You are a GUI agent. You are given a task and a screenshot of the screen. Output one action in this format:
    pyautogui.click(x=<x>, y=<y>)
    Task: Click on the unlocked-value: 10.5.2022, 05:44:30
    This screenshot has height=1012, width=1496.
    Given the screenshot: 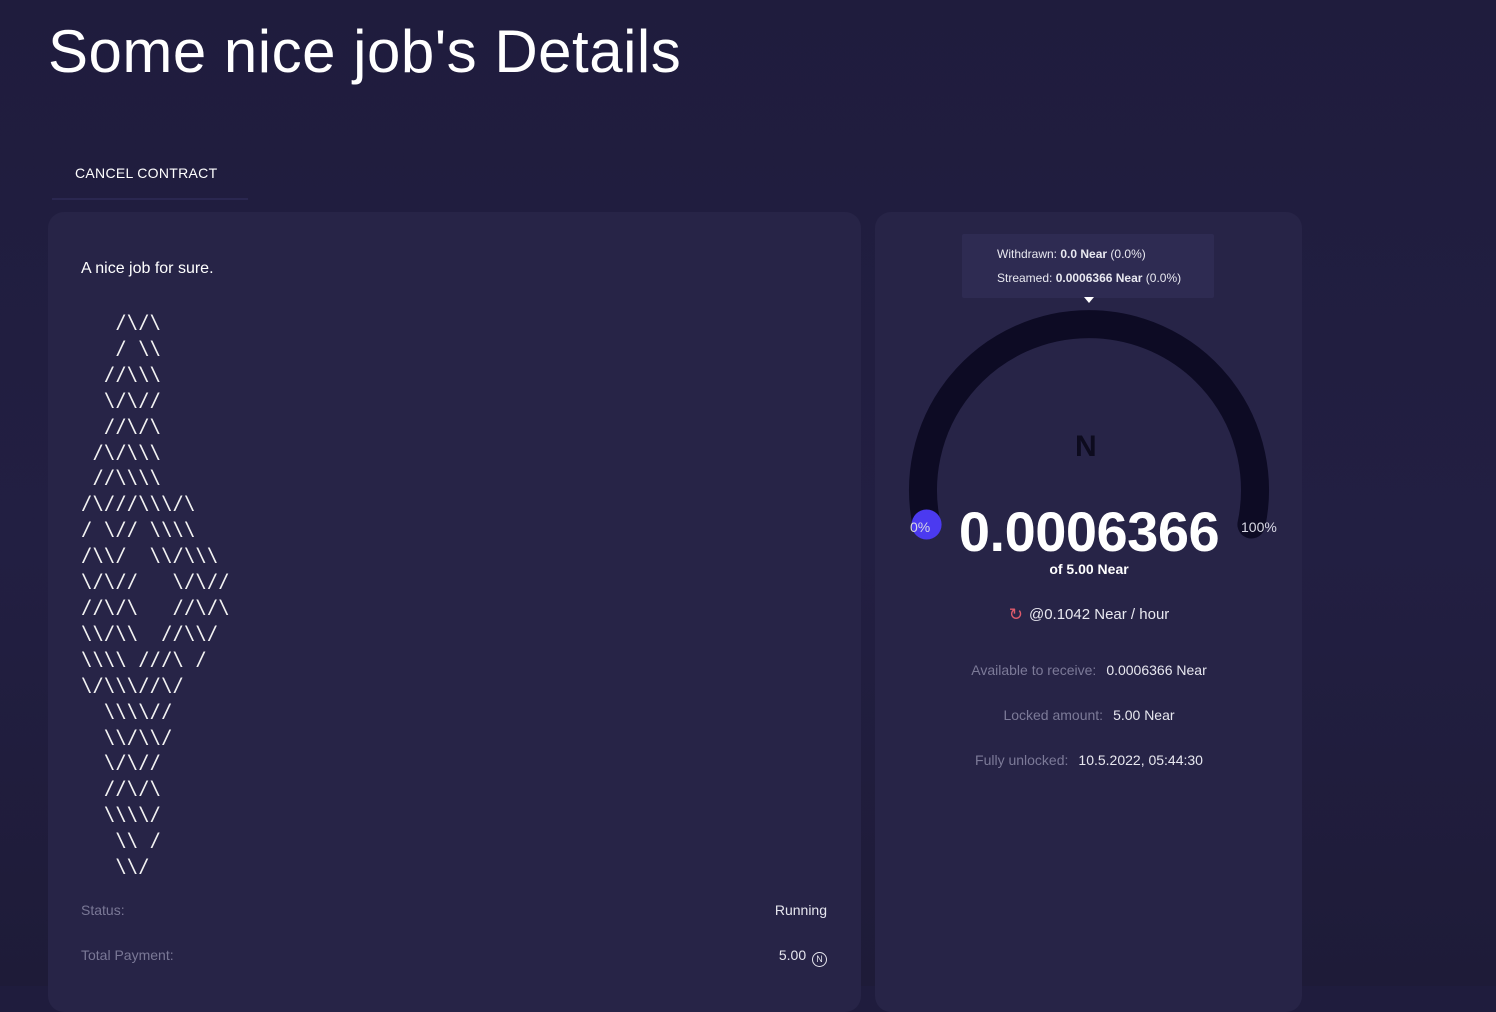 What is the action you would take?
    pyautogui.click(x=1140, y=760)
    